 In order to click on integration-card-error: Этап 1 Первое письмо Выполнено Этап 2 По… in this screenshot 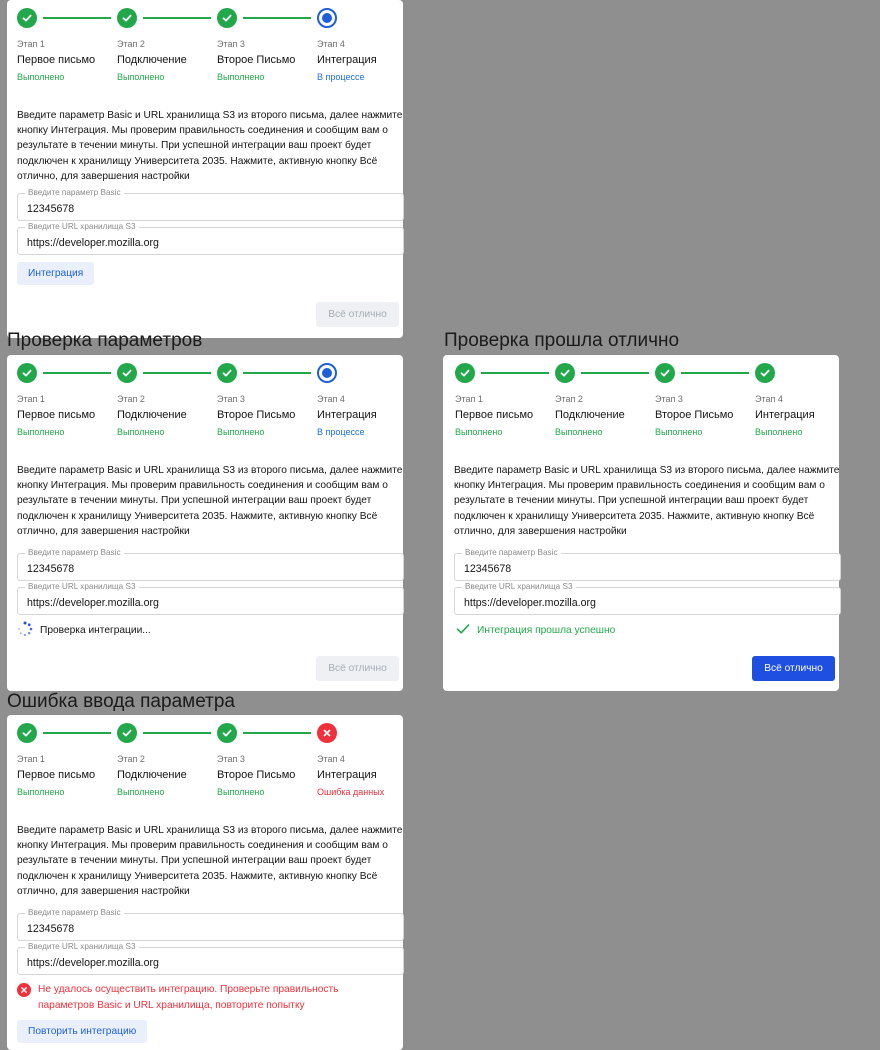, I will do `click(205, 882)`.